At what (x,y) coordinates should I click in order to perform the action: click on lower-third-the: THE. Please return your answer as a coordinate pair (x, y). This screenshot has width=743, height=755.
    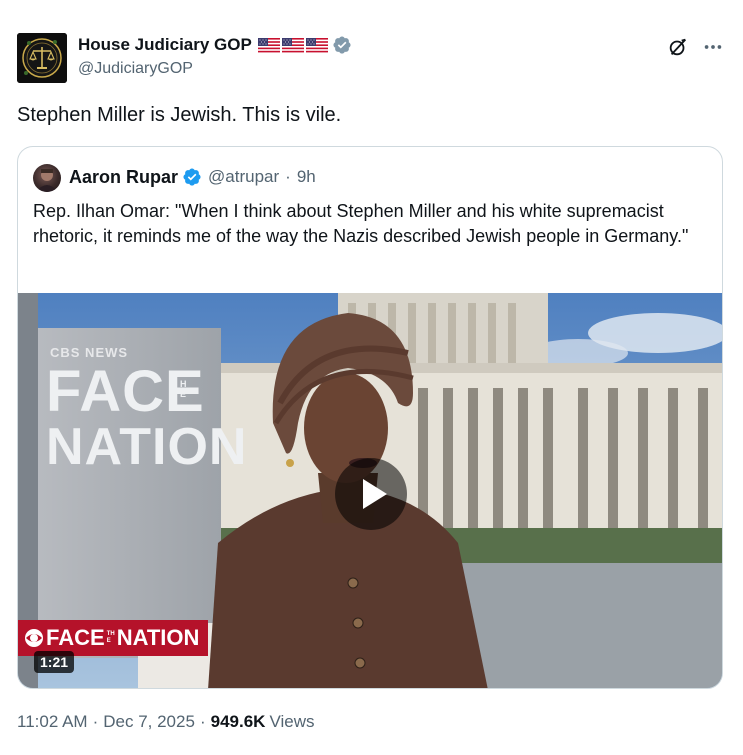
    Looking at the image, I should click on (110, 637).